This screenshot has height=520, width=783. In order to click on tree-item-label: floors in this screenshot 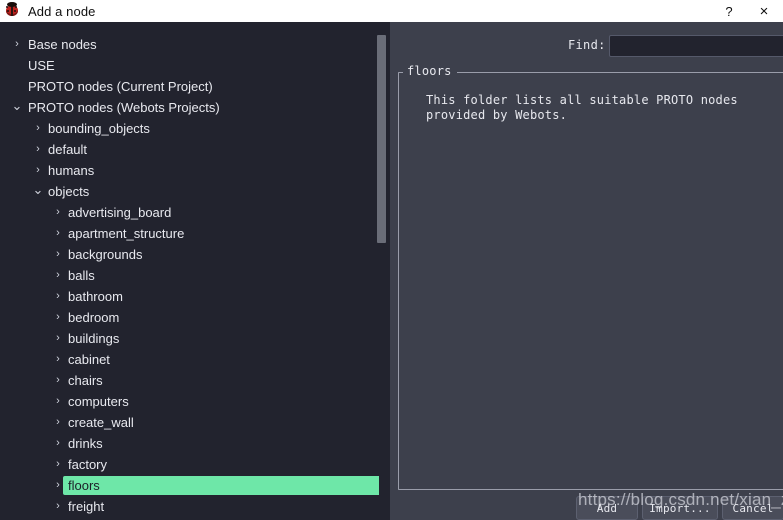, I will do `click(84, 485)`.